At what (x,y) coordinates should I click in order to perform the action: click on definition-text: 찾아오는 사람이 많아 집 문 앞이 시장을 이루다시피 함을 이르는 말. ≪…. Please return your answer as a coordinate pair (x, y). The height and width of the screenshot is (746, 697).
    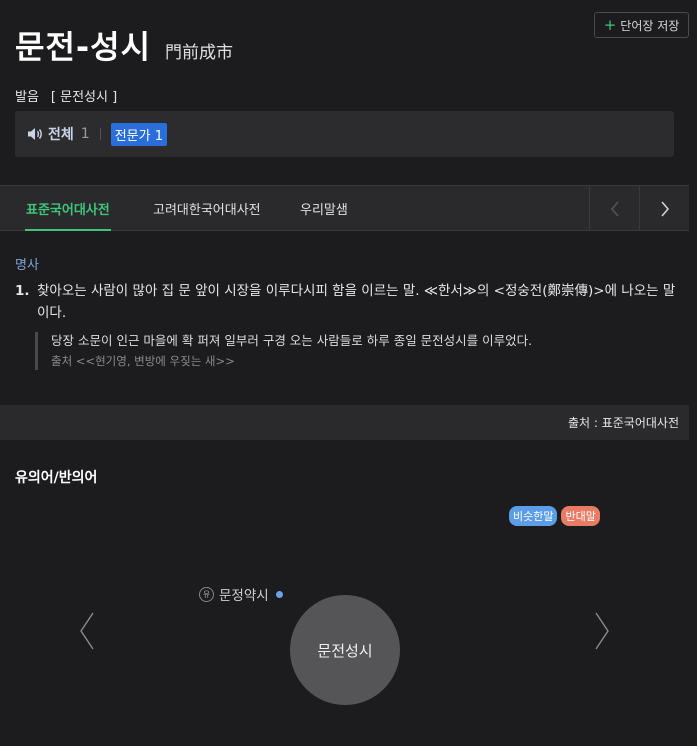
    Looking at the image, I should click on (356, 302).